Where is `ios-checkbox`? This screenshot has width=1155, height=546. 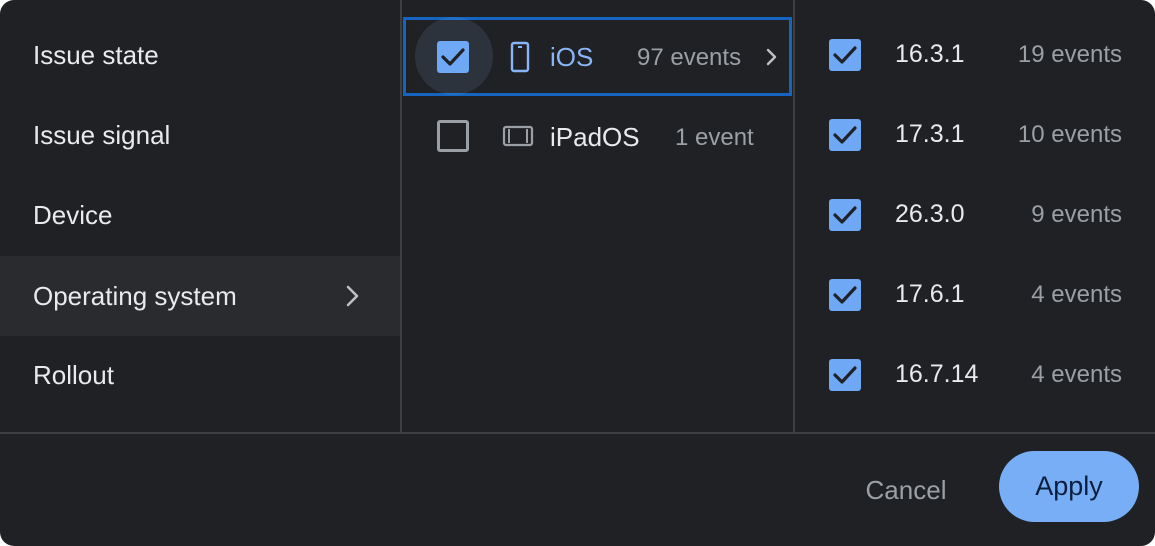 ios-checkbox is located at coordinates (453, 57).